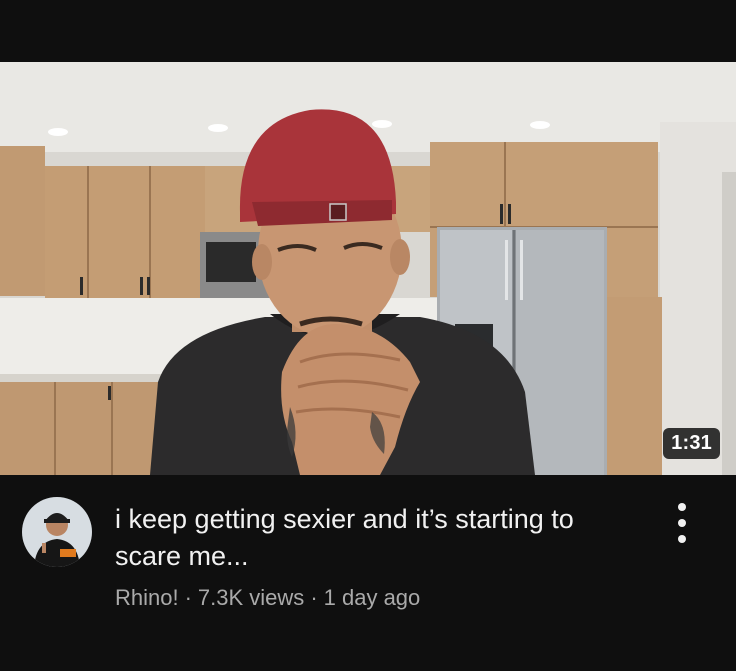 The height and width of the screenshot is (671, 736). Describe the element at coordinates (147, 597) in the screenshot. I see `channel-name: Rhino!` at that location.